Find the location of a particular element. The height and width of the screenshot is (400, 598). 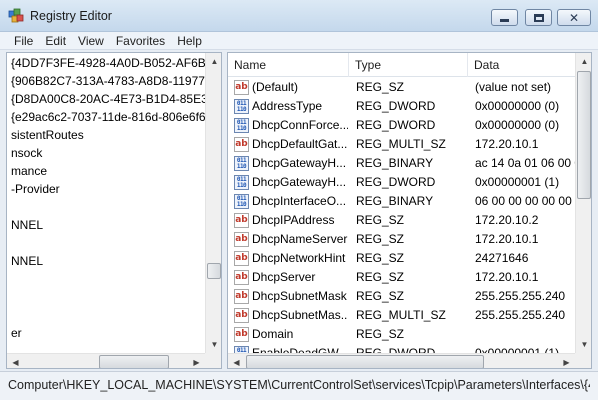

table-row: ab DhcpNameServer REG_SZ 172.20.10.1 is located at coordinates (401, 239).